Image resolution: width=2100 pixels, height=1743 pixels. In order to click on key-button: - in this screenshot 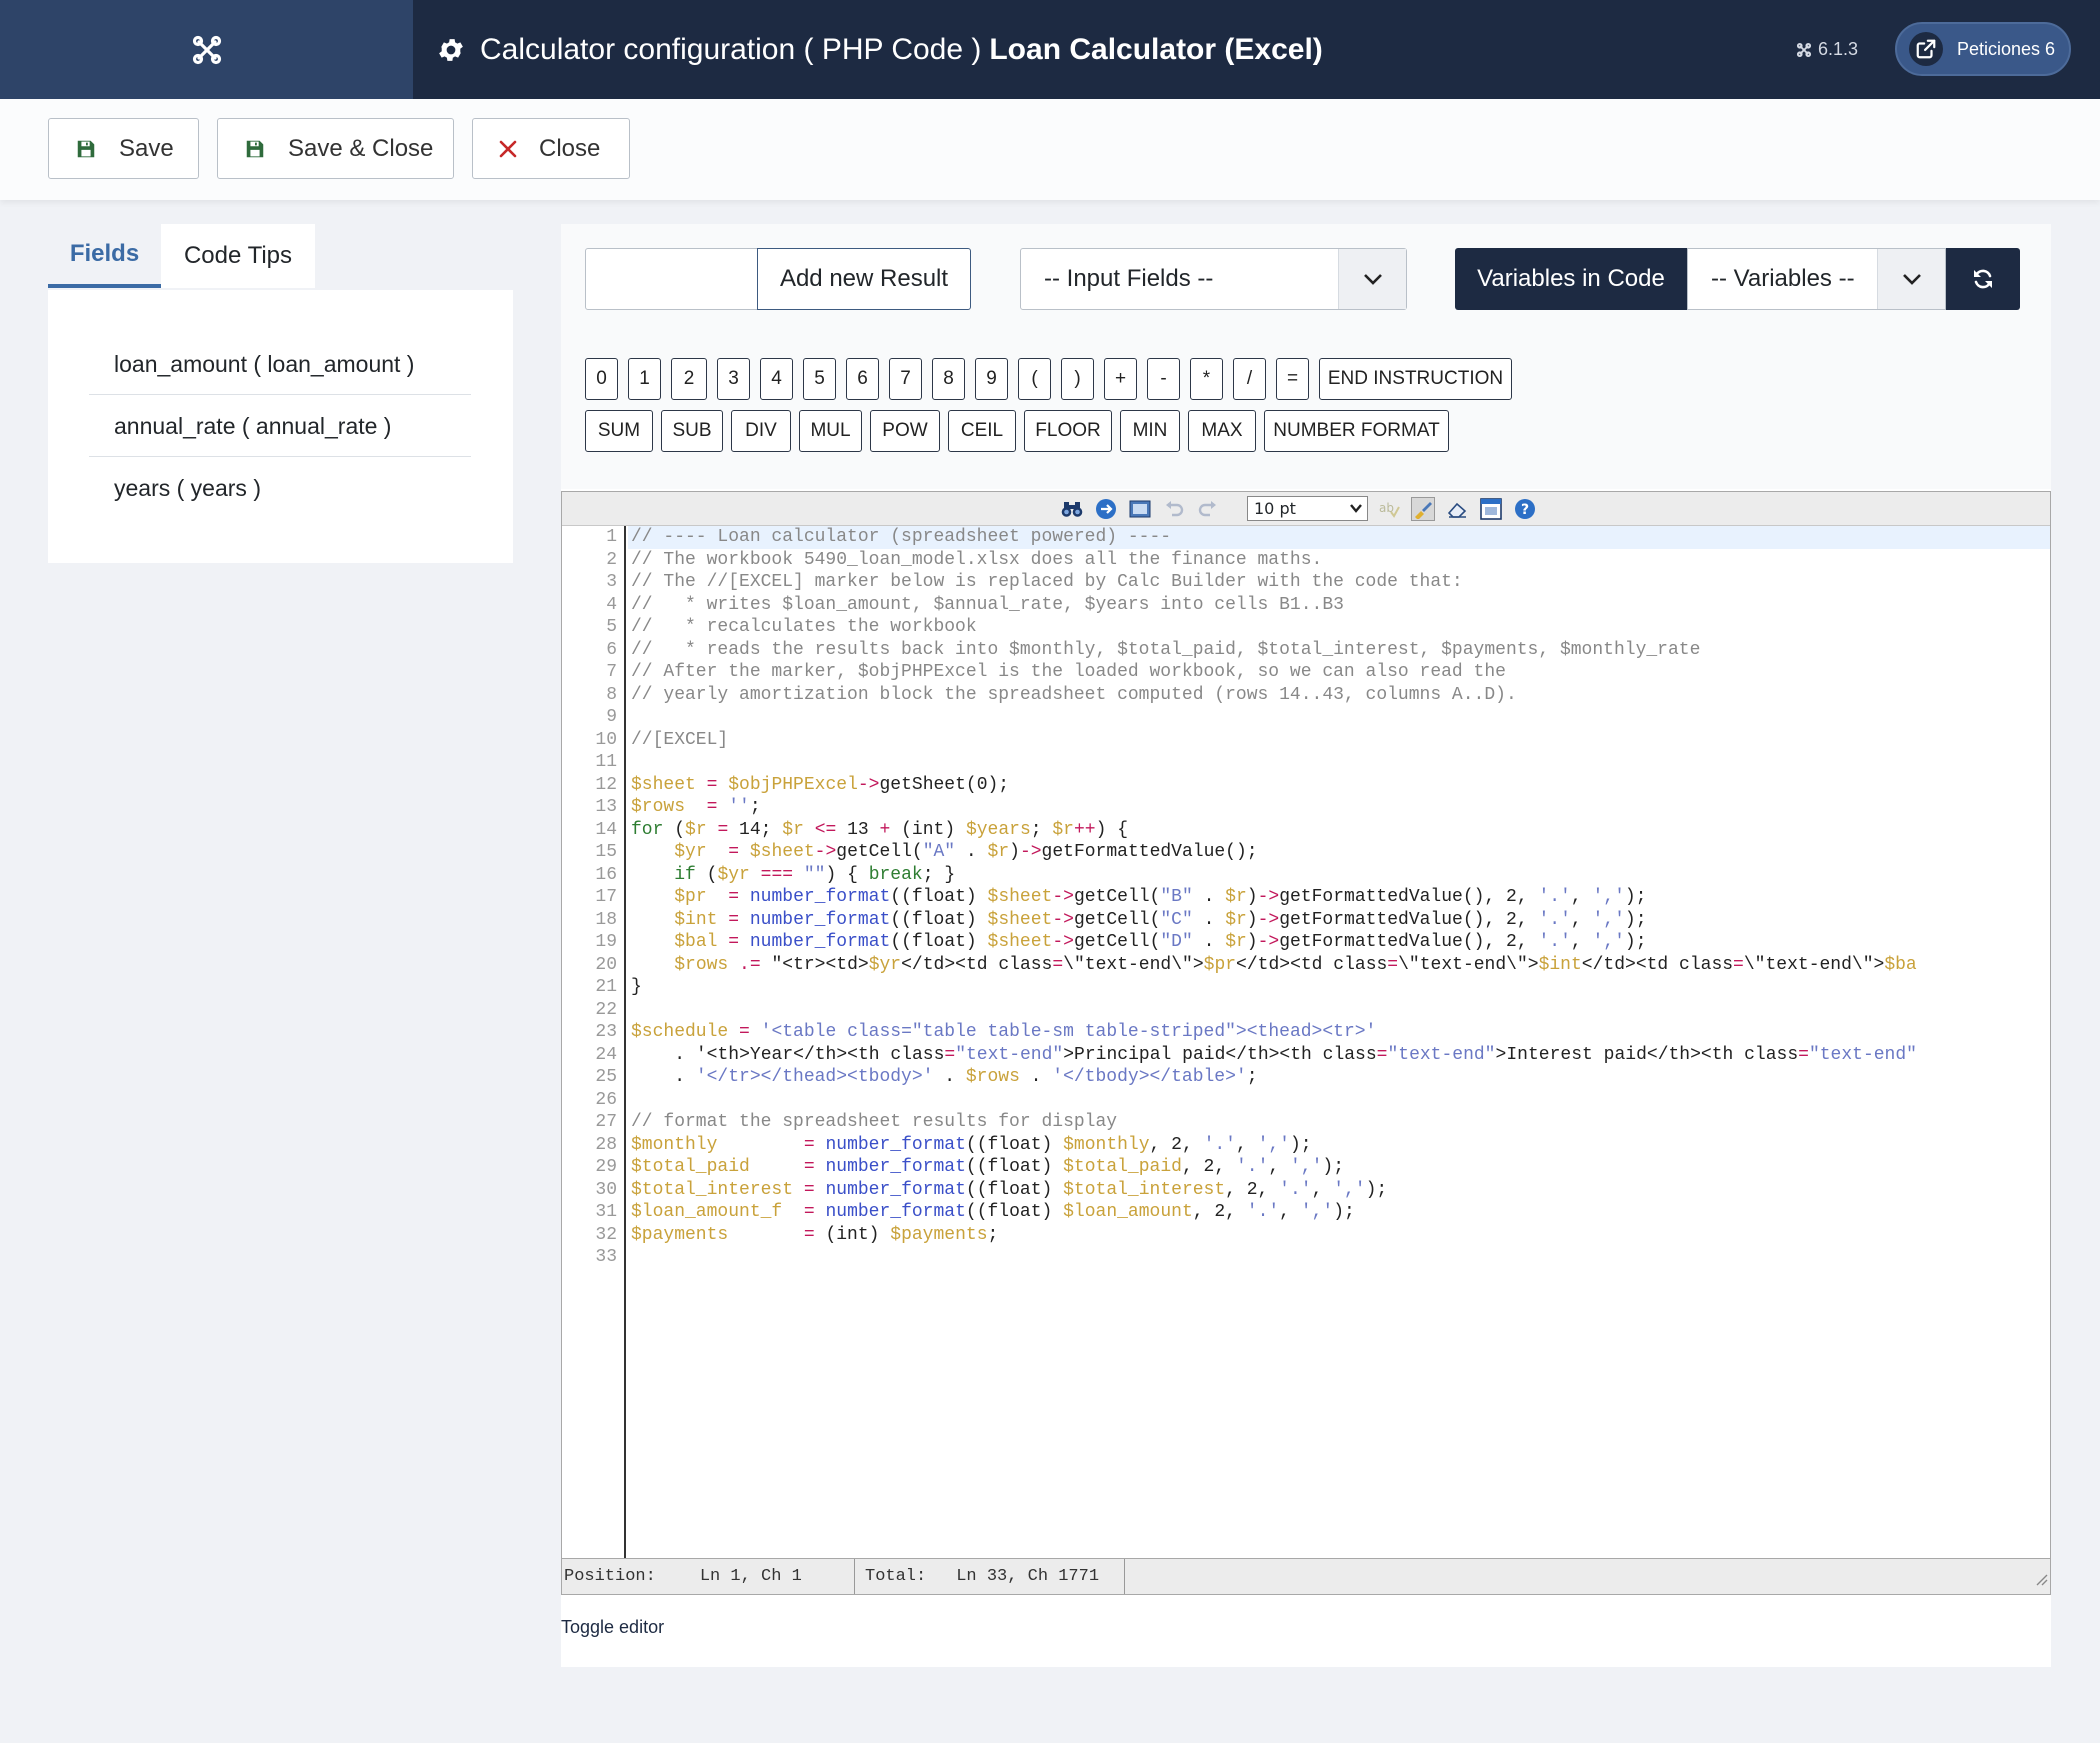, I will do `click(1163, 379)`.